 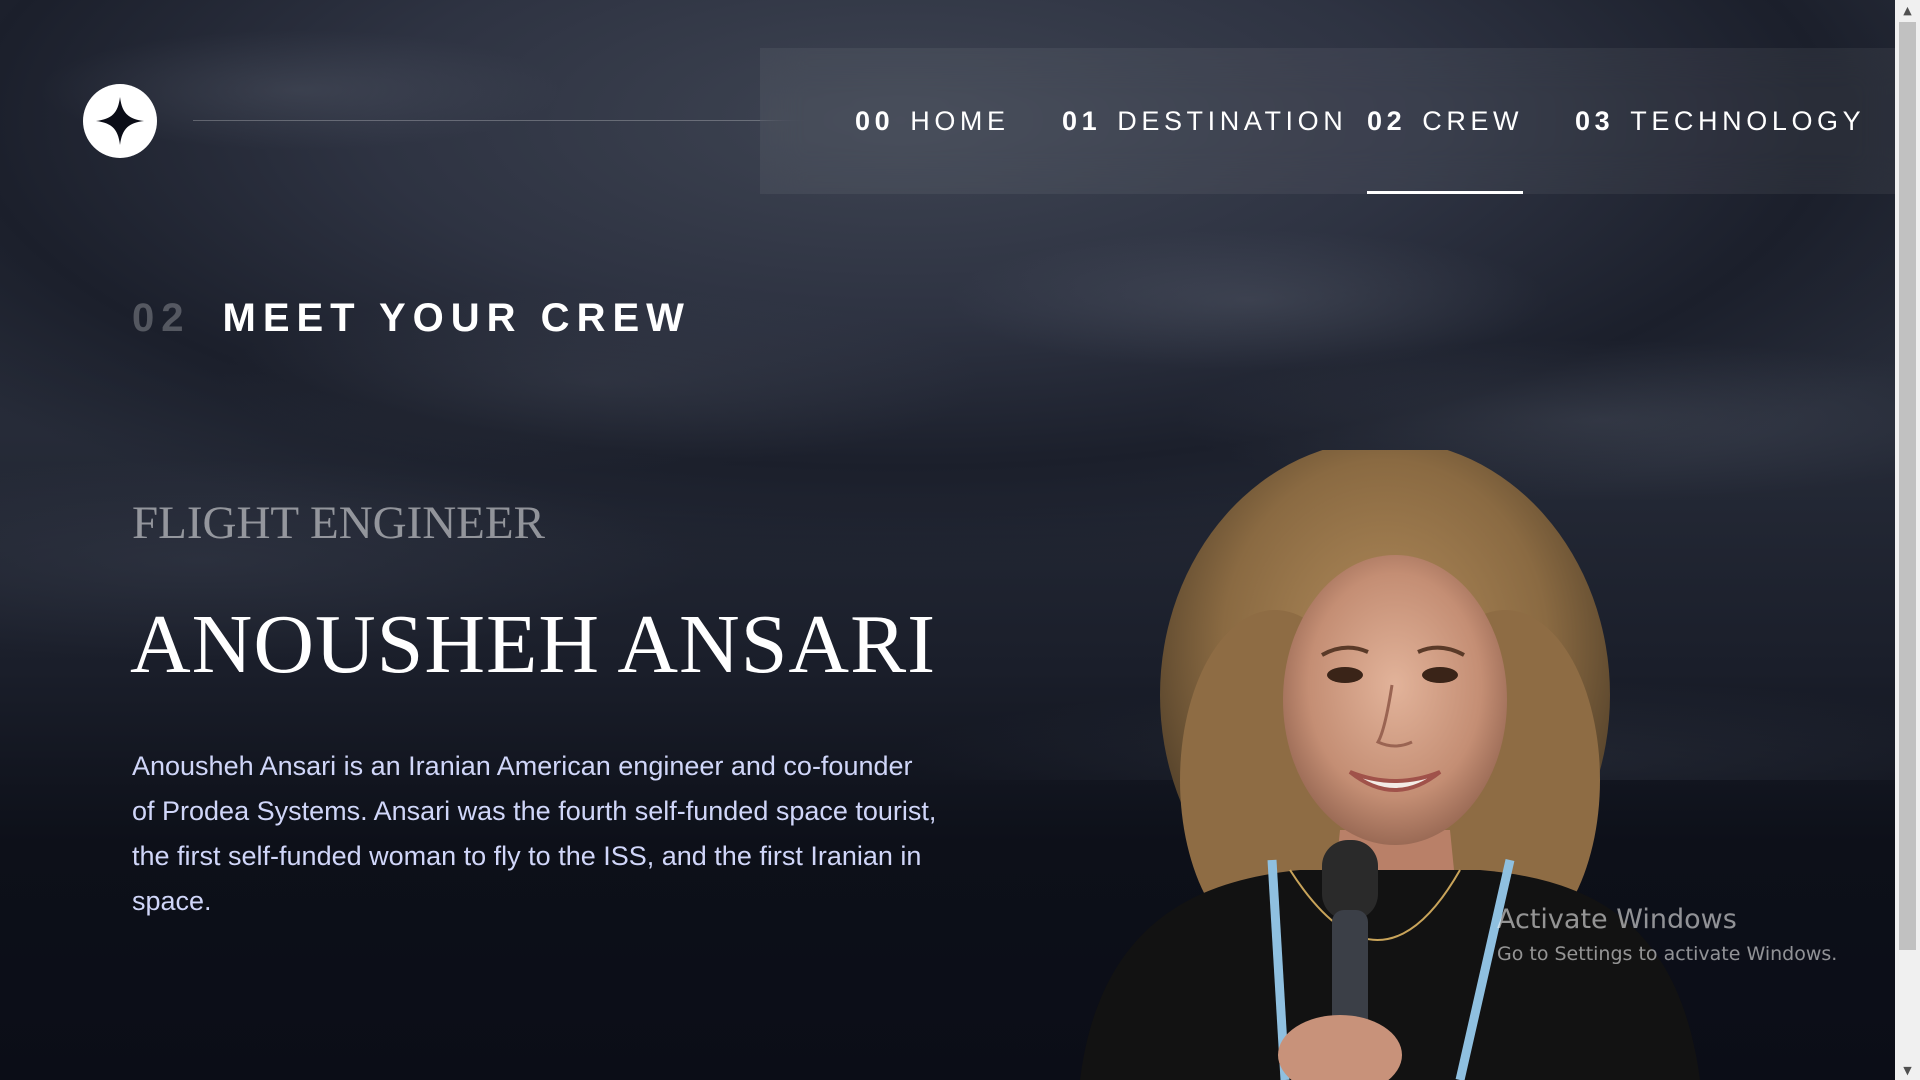 I want to click on star-logo-shape, so click(x=120, y=121).